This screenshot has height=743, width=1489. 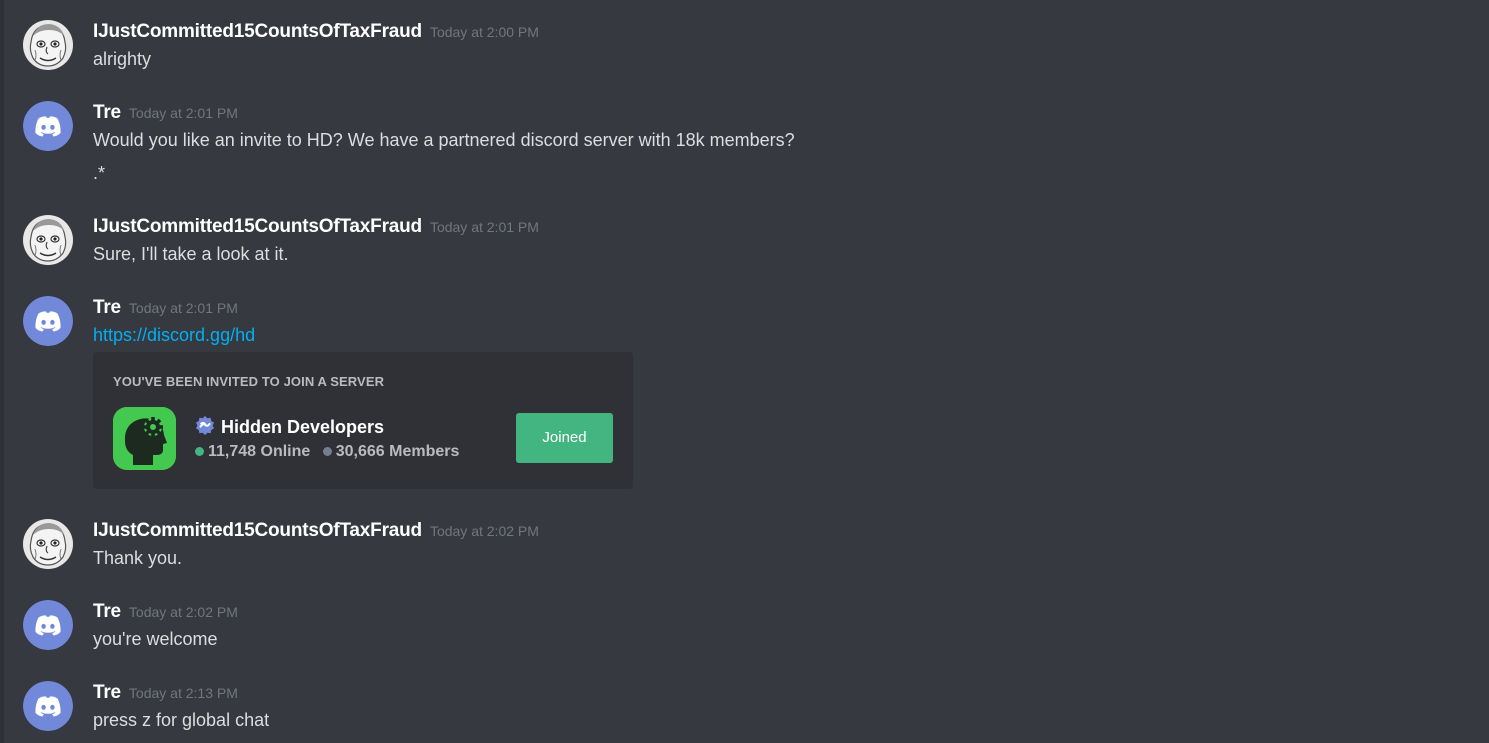 I want to click on timestamp: Today at 2:00 PM, so click(x=484, y=32).